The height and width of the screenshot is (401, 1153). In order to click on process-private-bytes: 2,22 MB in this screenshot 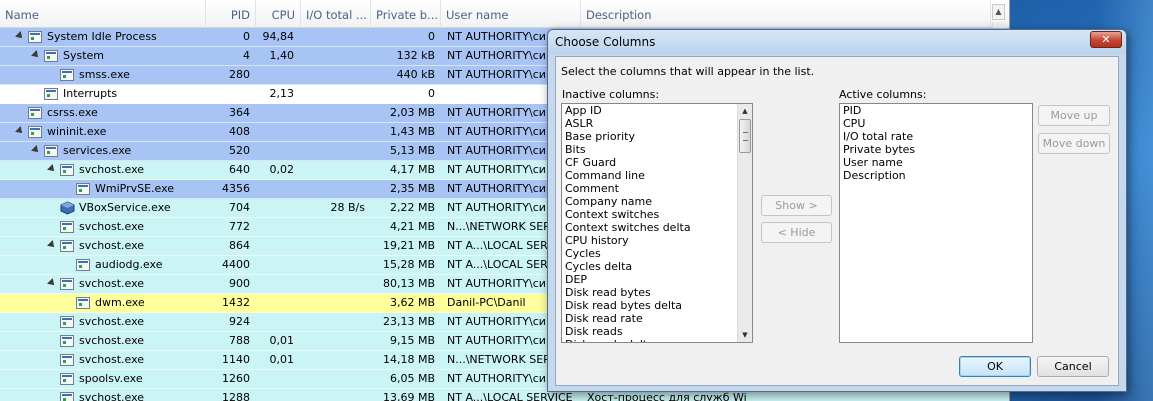, I will do `click(412, 207)`.